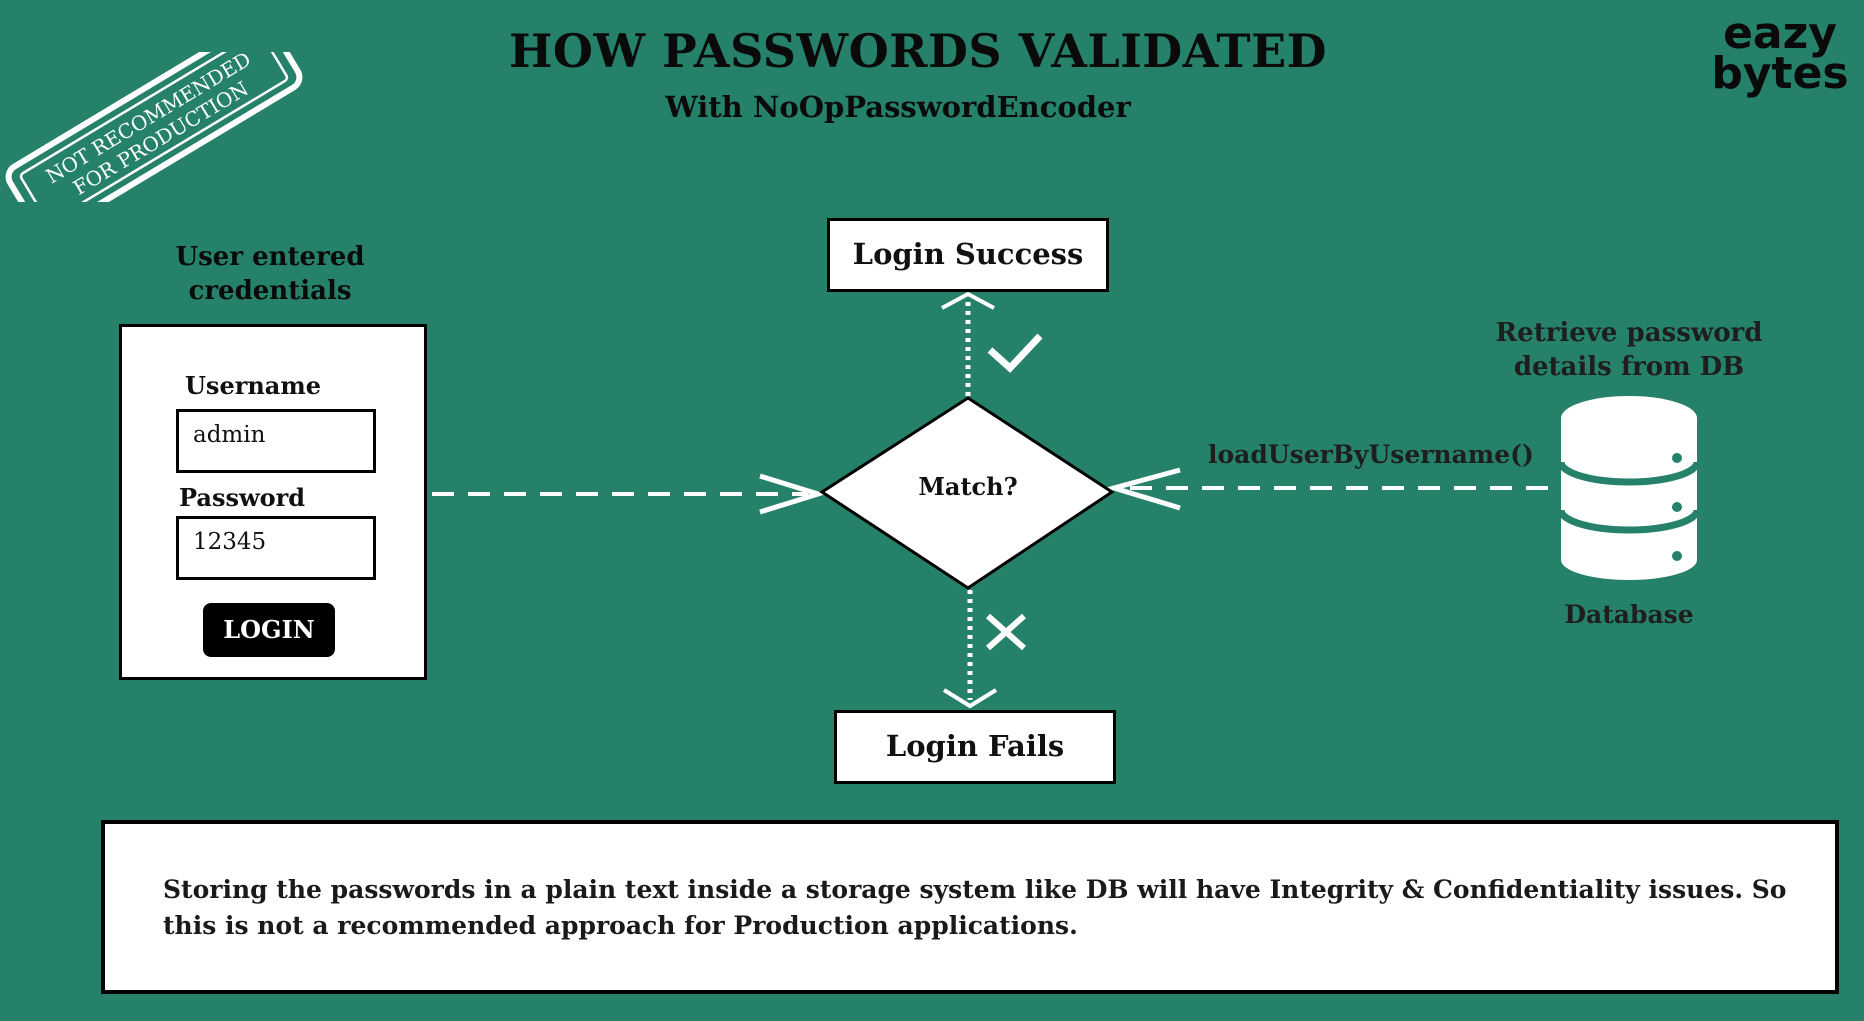  Describe the element at coordinates (968, 255) in the screenshot. I see `login-success-box: Login Success` at that location.